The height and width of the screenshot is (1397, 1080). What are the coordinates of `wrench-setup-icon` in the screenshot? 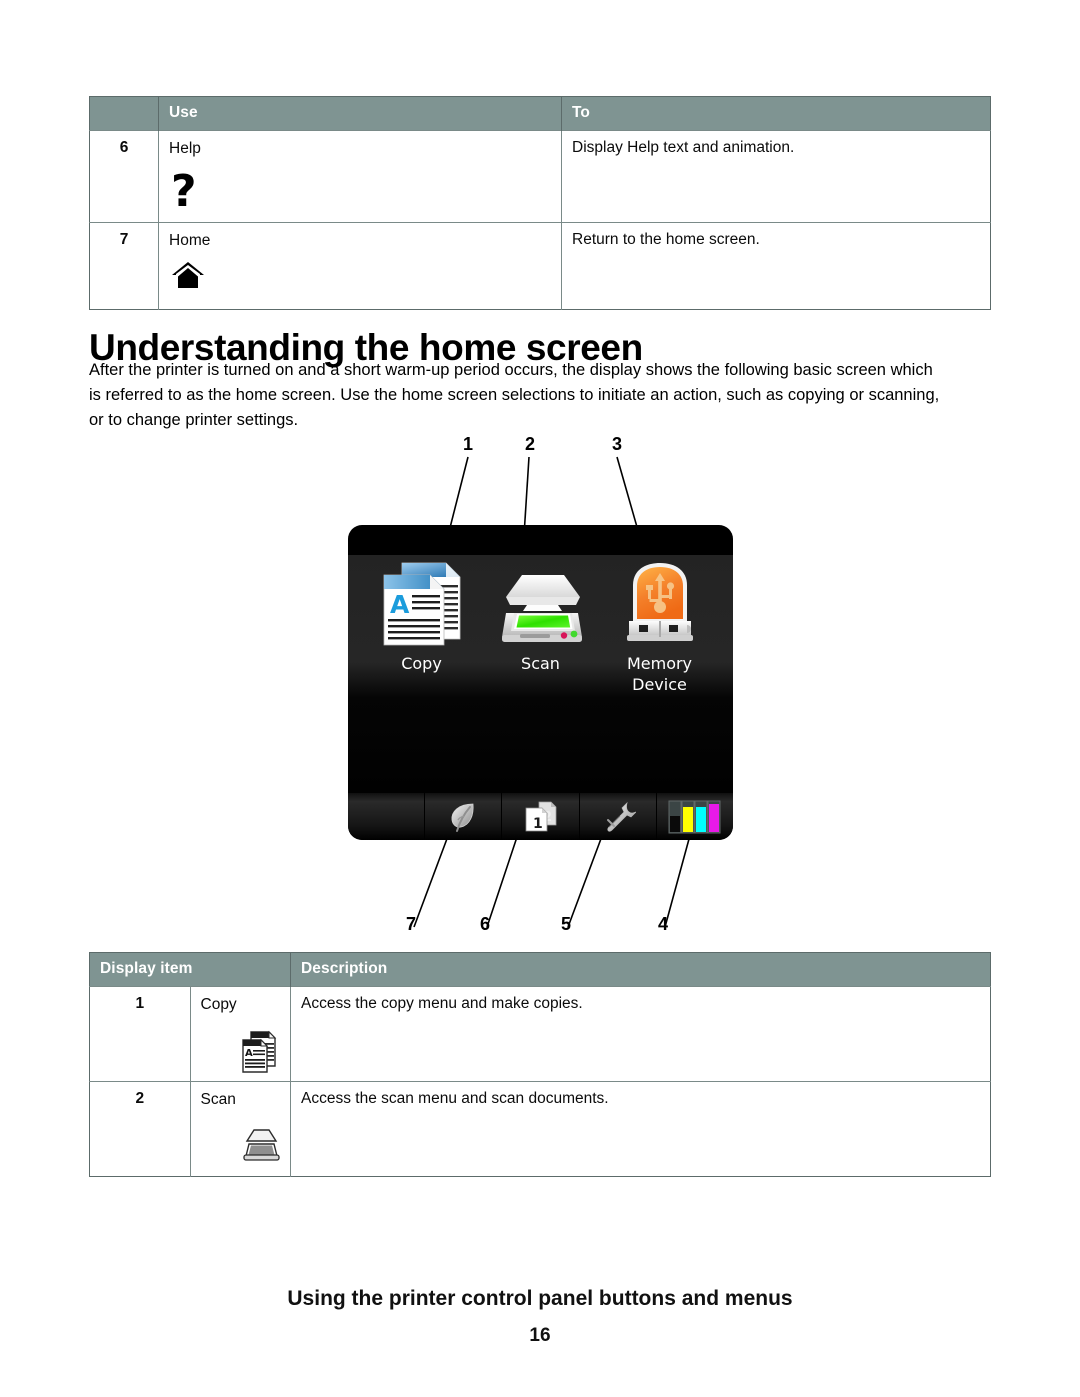 It's located at (621, 816).